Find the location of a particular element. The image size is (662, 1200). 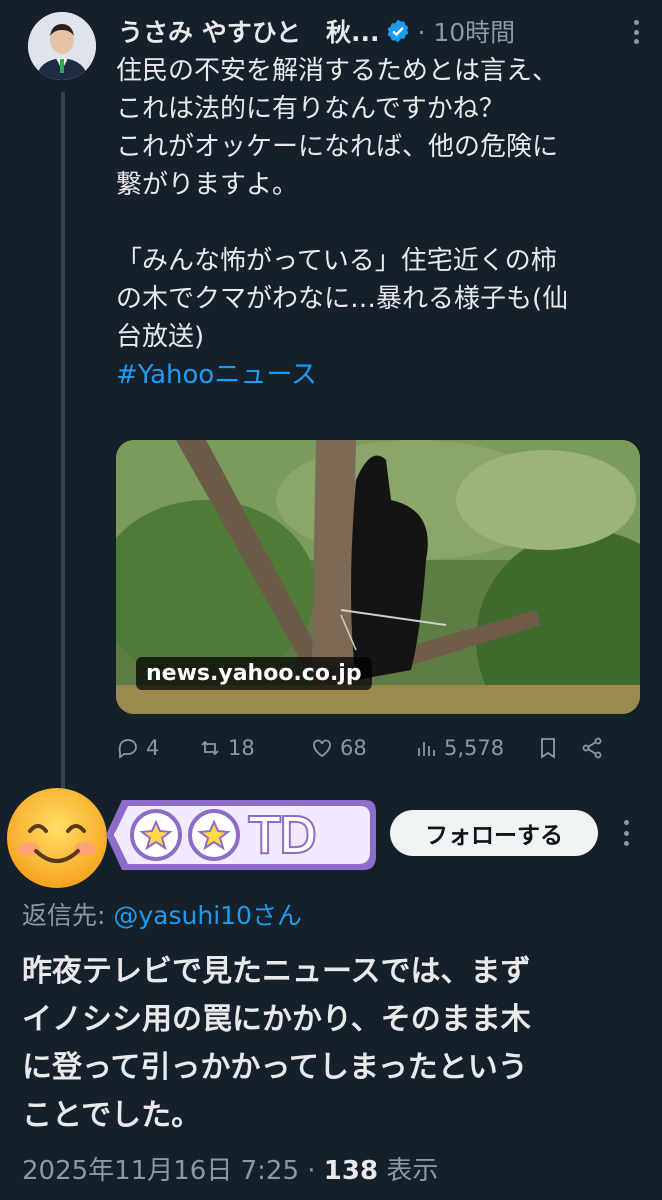

verified-badge-icon is located at coordinates (398, 31).